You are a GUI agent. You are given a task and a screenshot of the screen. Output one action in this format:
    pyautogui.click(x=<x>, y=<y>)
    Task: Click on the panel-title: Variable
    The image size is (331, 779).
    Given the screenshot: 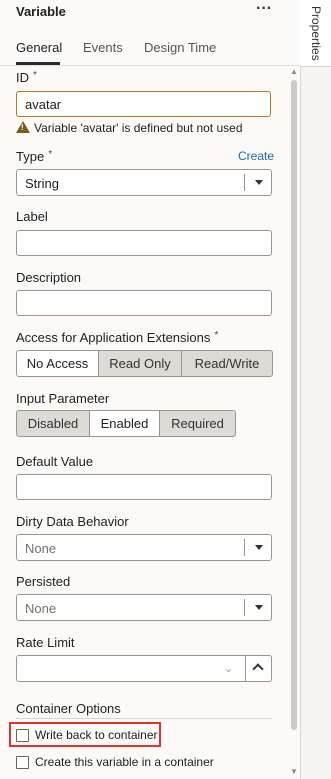 What is the action you would take?
    pyautogui.click(x=41, y=11)
    